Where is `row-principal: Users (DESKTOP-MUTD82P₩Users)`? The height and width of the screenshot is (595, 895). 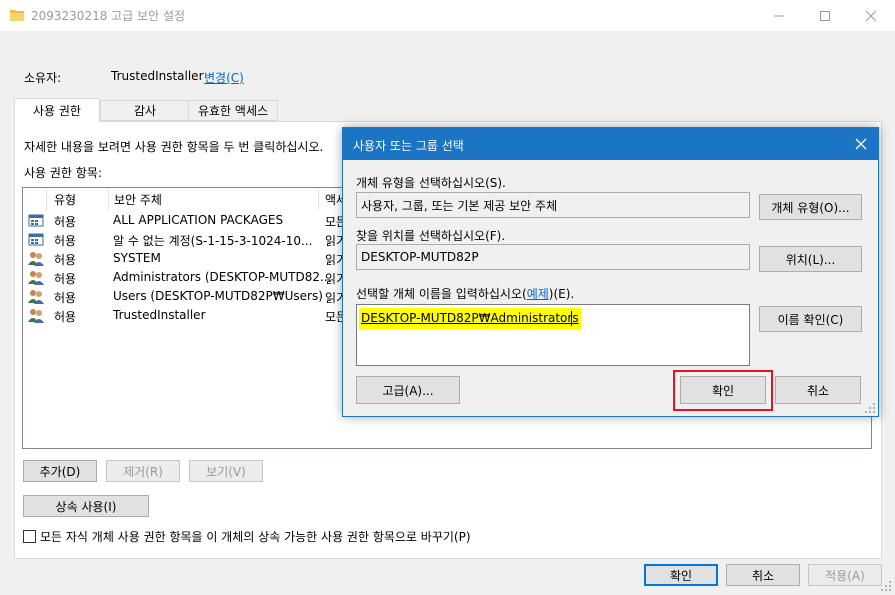
row-principal: Users (DESKTOP-MUTD82P₩Users) is located at coordinates (218, 296).